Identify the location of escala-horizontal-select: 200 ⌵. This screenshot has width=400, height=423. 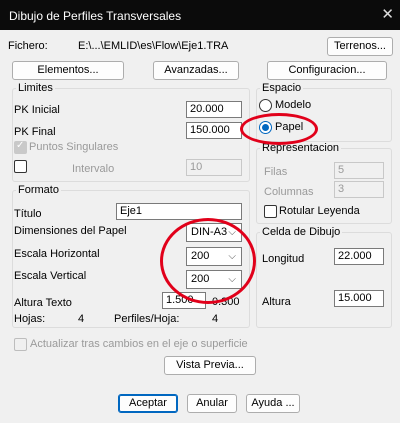
(214, 256).